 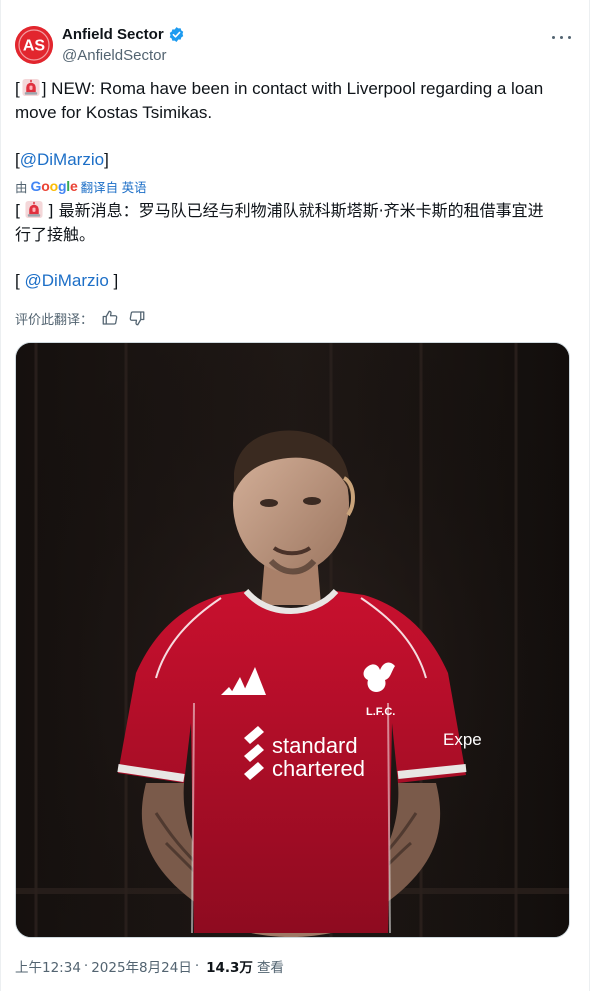 I want to click on tweet-meta: 上午12:34 · 2025年8月24日 · 14.3万 查看, so click(x=149, y=966).